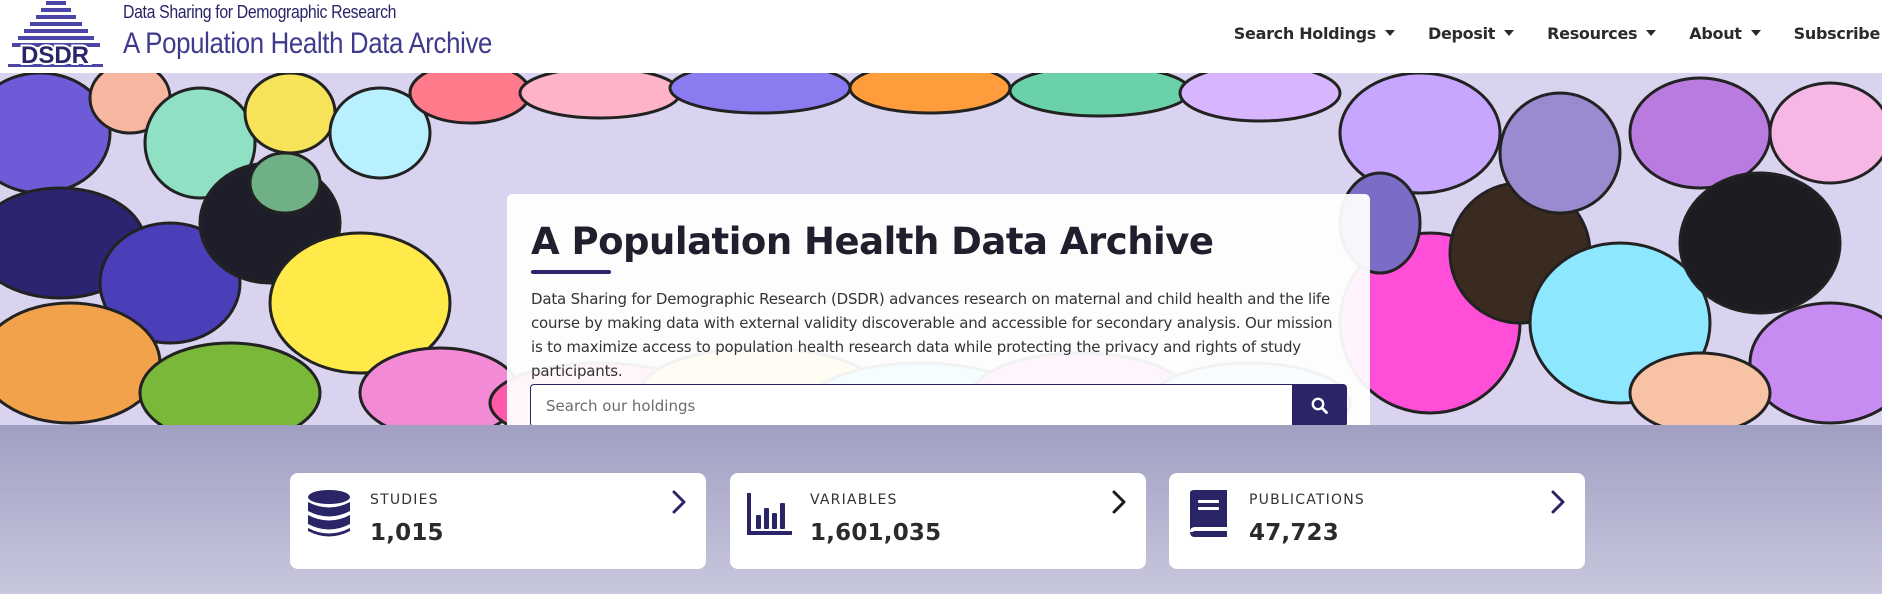 This screenshot has height=594, width=1882. I want to click on nav-about: About, so click(1725, 33).